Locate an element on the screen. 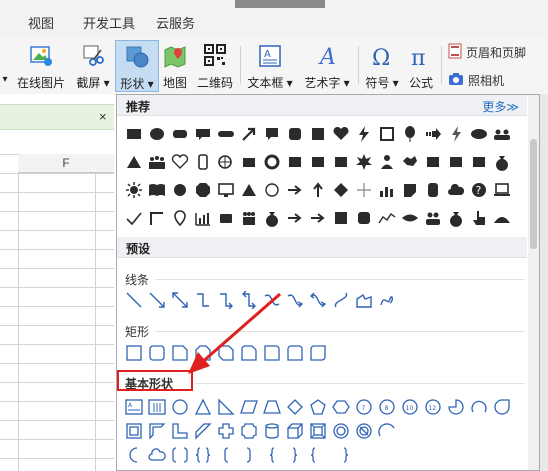  formula-button: π 公式 is located at coordinates (421, 65).